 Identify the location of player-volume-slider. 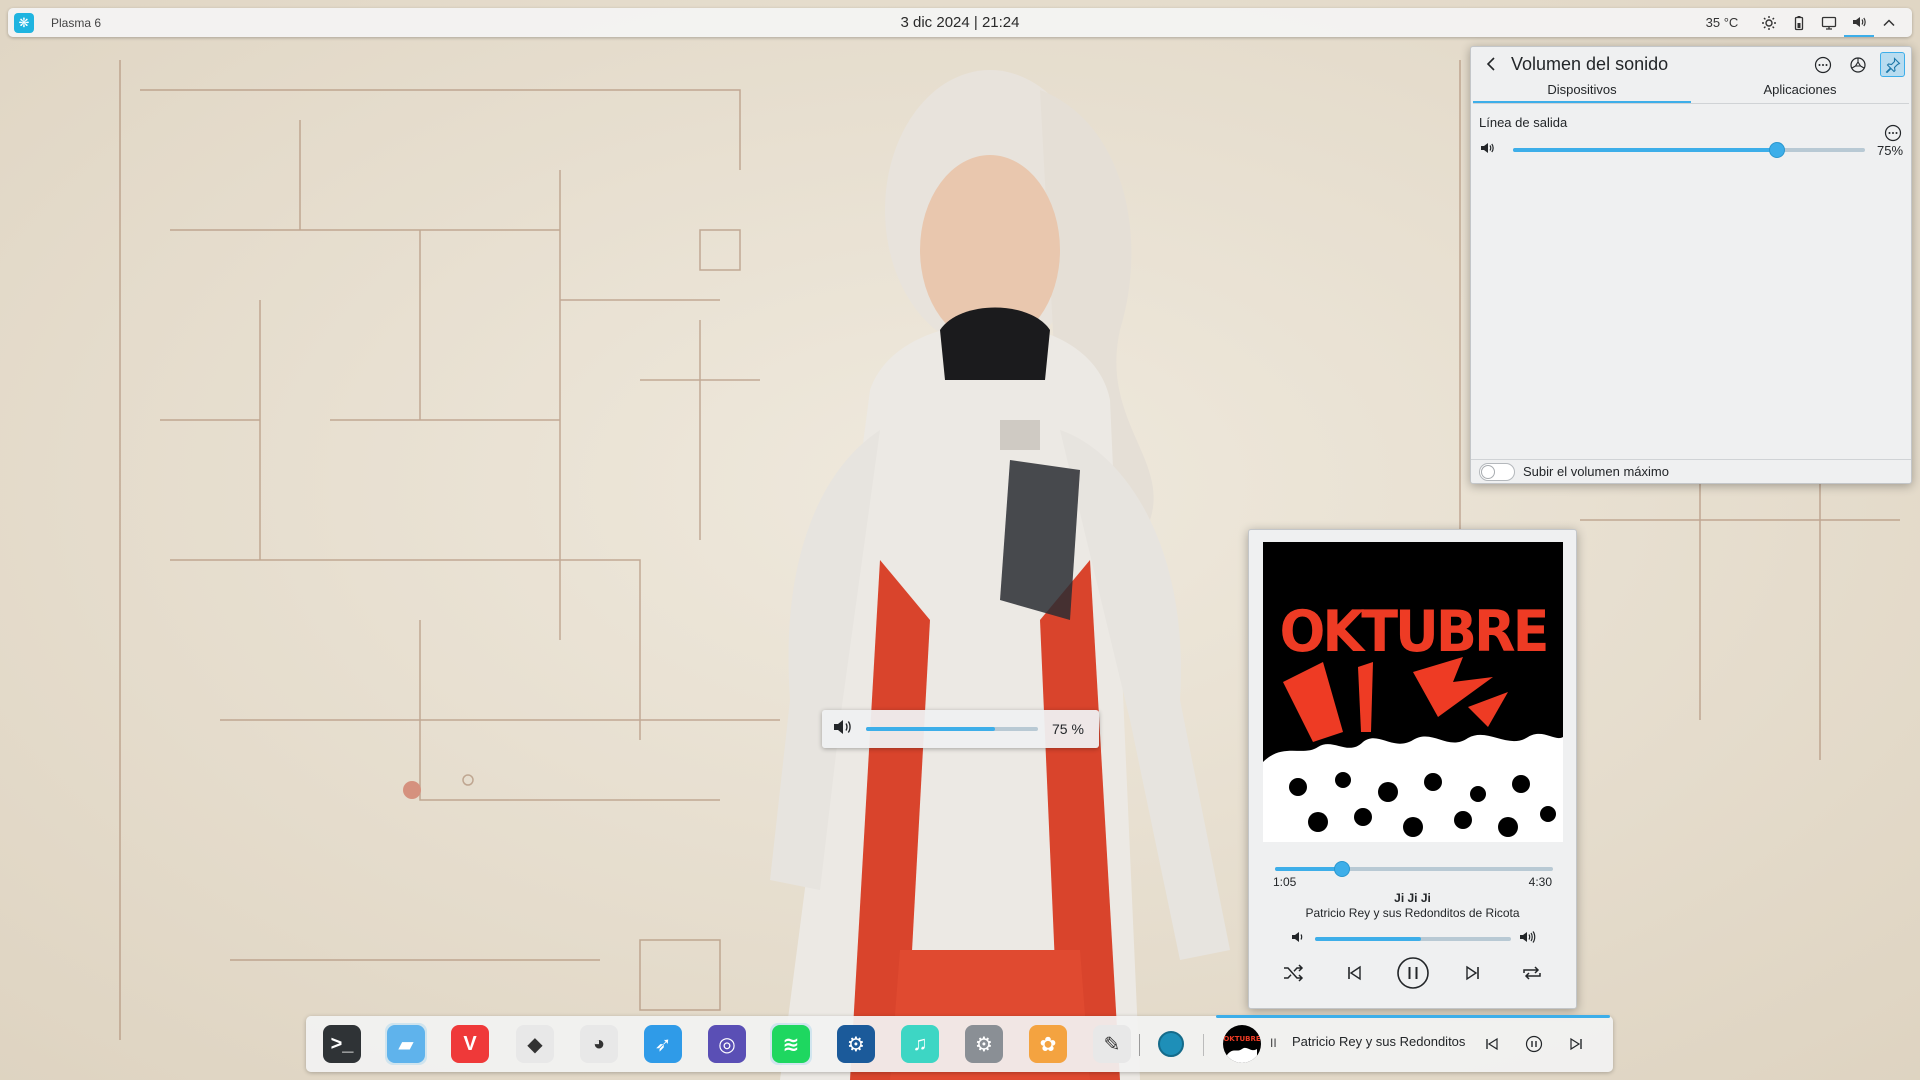
(1413, 939).